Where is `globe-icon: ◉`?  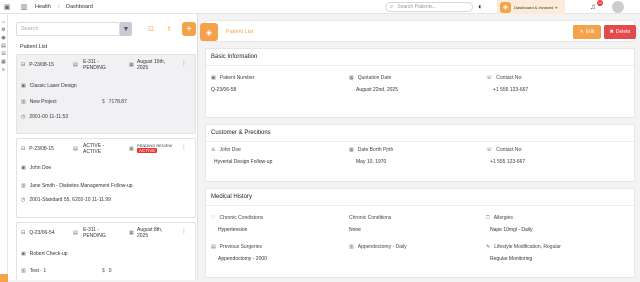
globe-icon: ◉ is located at coordinates (3, 38).